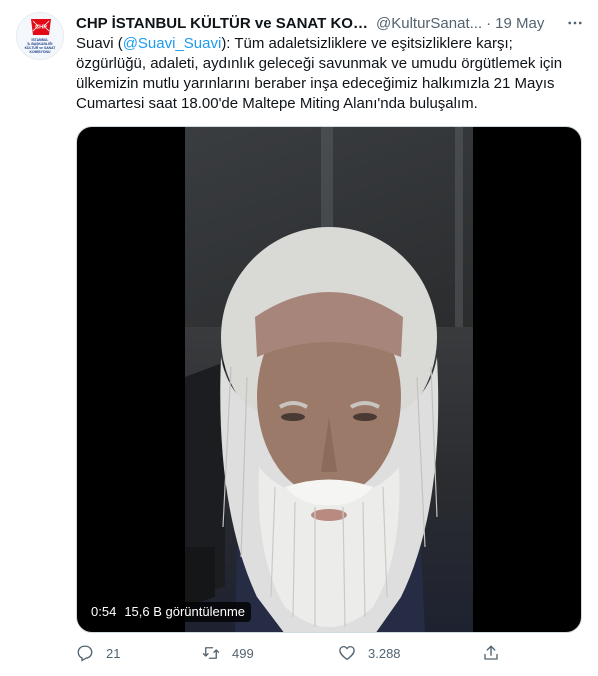  What do you see at coordinates (99, 43) in the screenshot?
I see `tweet-prefix: Suavi (` at bounding box center [99, 43].